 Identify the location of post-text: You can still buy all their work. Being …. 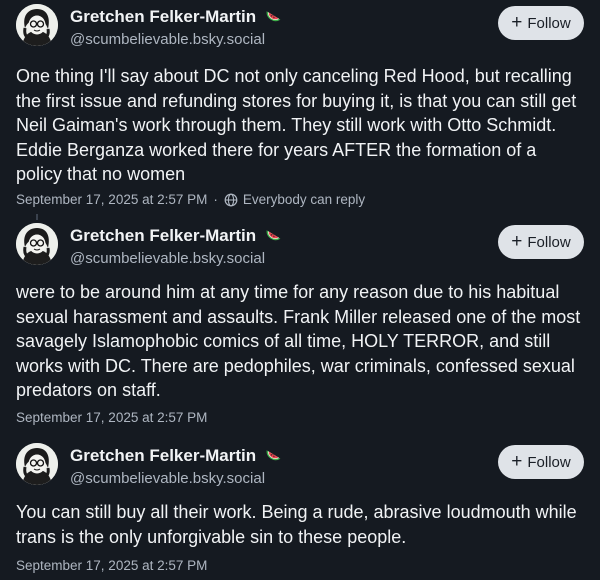
(296, 524).